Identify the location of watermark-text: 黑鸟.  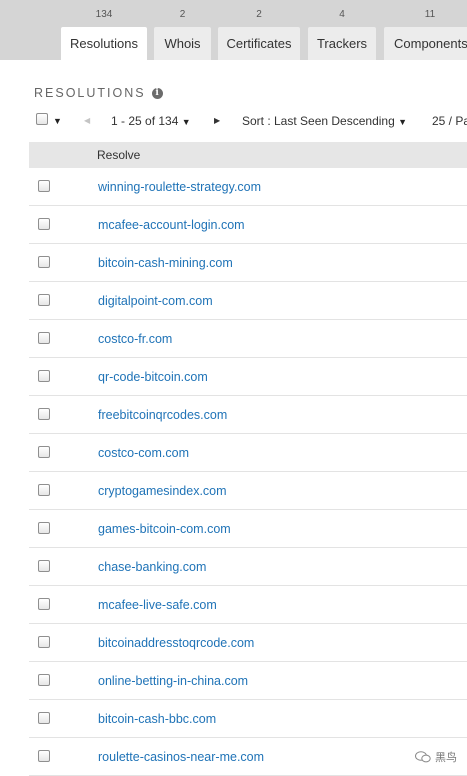
(446, 758).